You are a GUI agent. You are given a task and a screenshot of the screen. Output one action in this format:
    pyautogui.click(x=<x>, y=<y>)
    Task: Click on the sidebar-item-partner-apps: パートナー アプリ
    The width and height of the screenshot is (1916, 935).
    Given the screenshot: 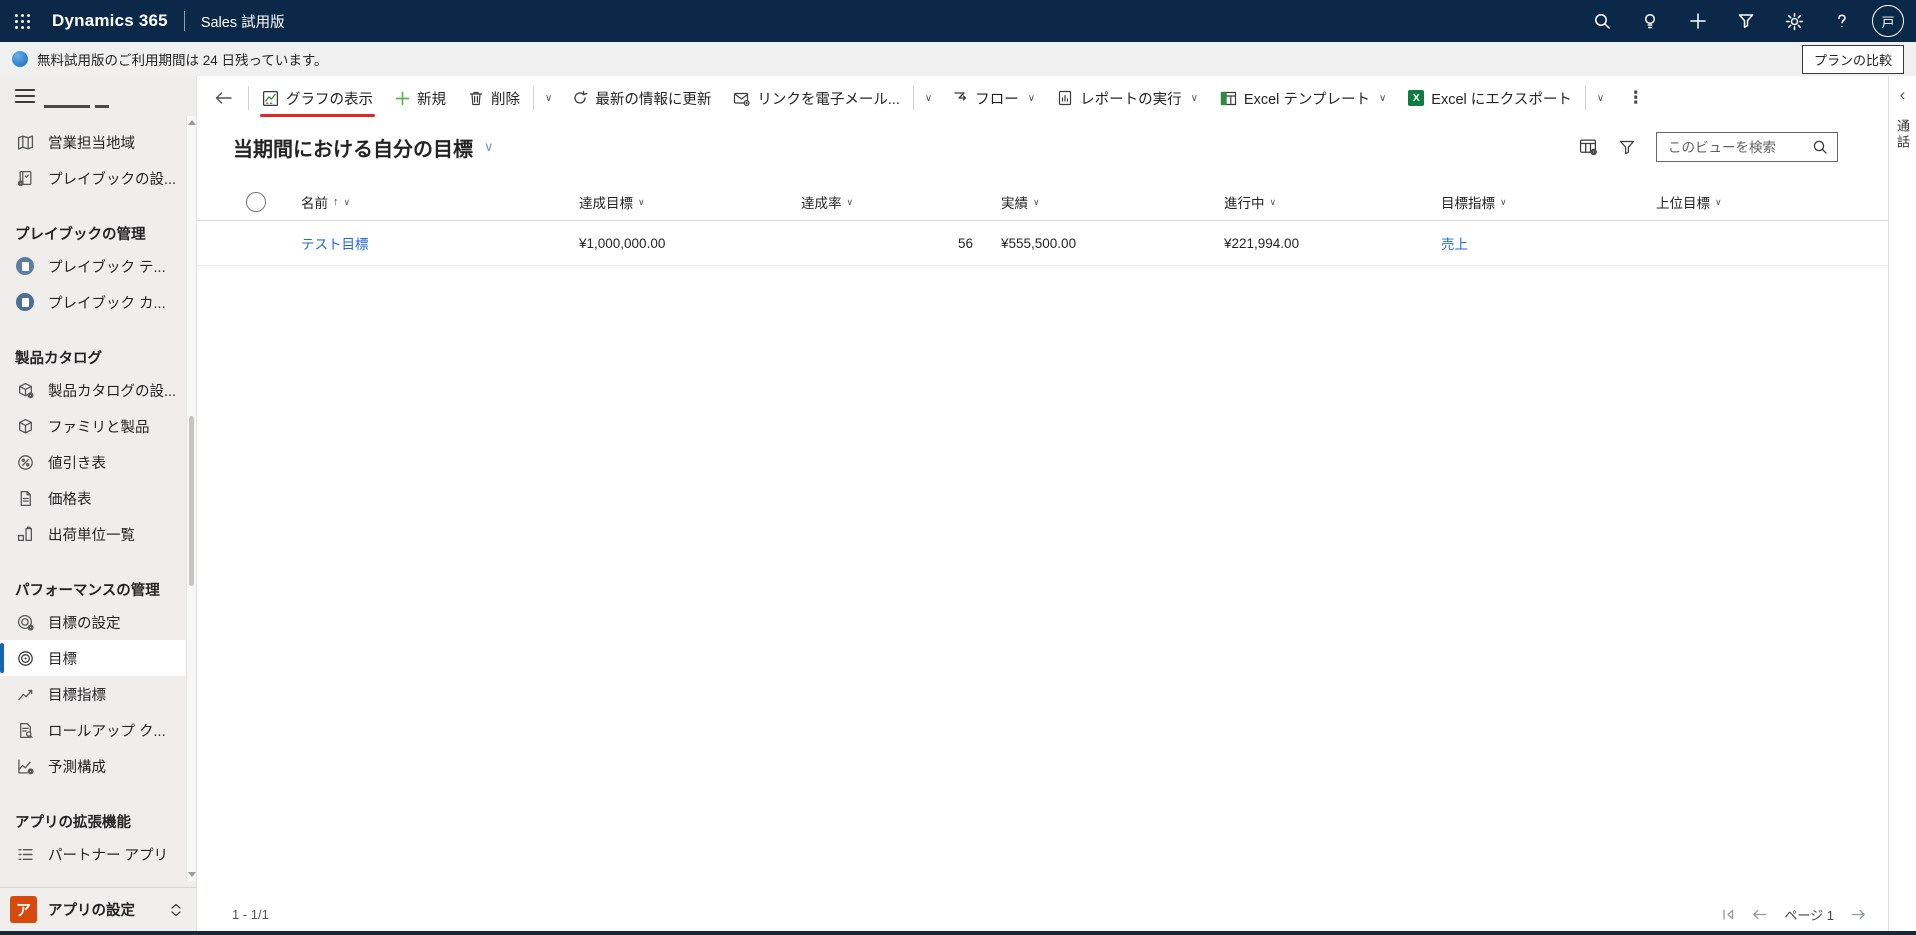 What is the action you would take?
    pyautogui.click(x=98, y=854)
    